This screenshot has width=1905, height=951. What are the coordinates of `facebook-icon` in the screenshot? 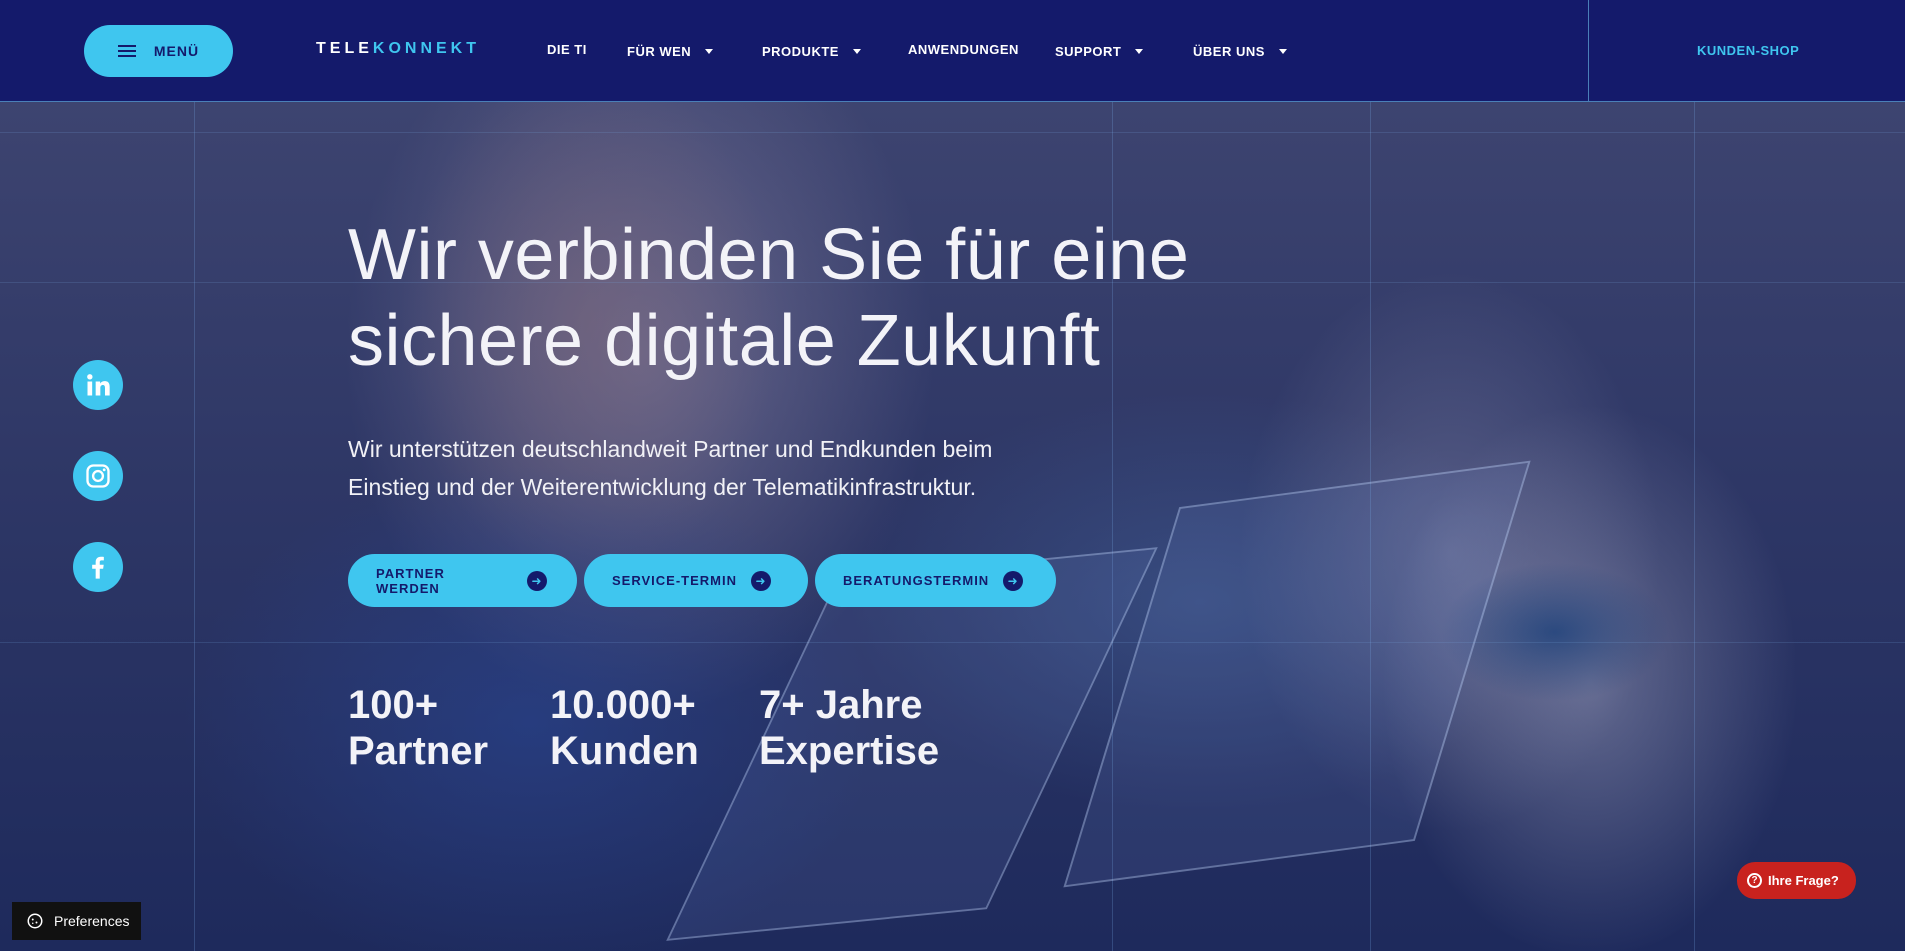 It's located at (98, 567).